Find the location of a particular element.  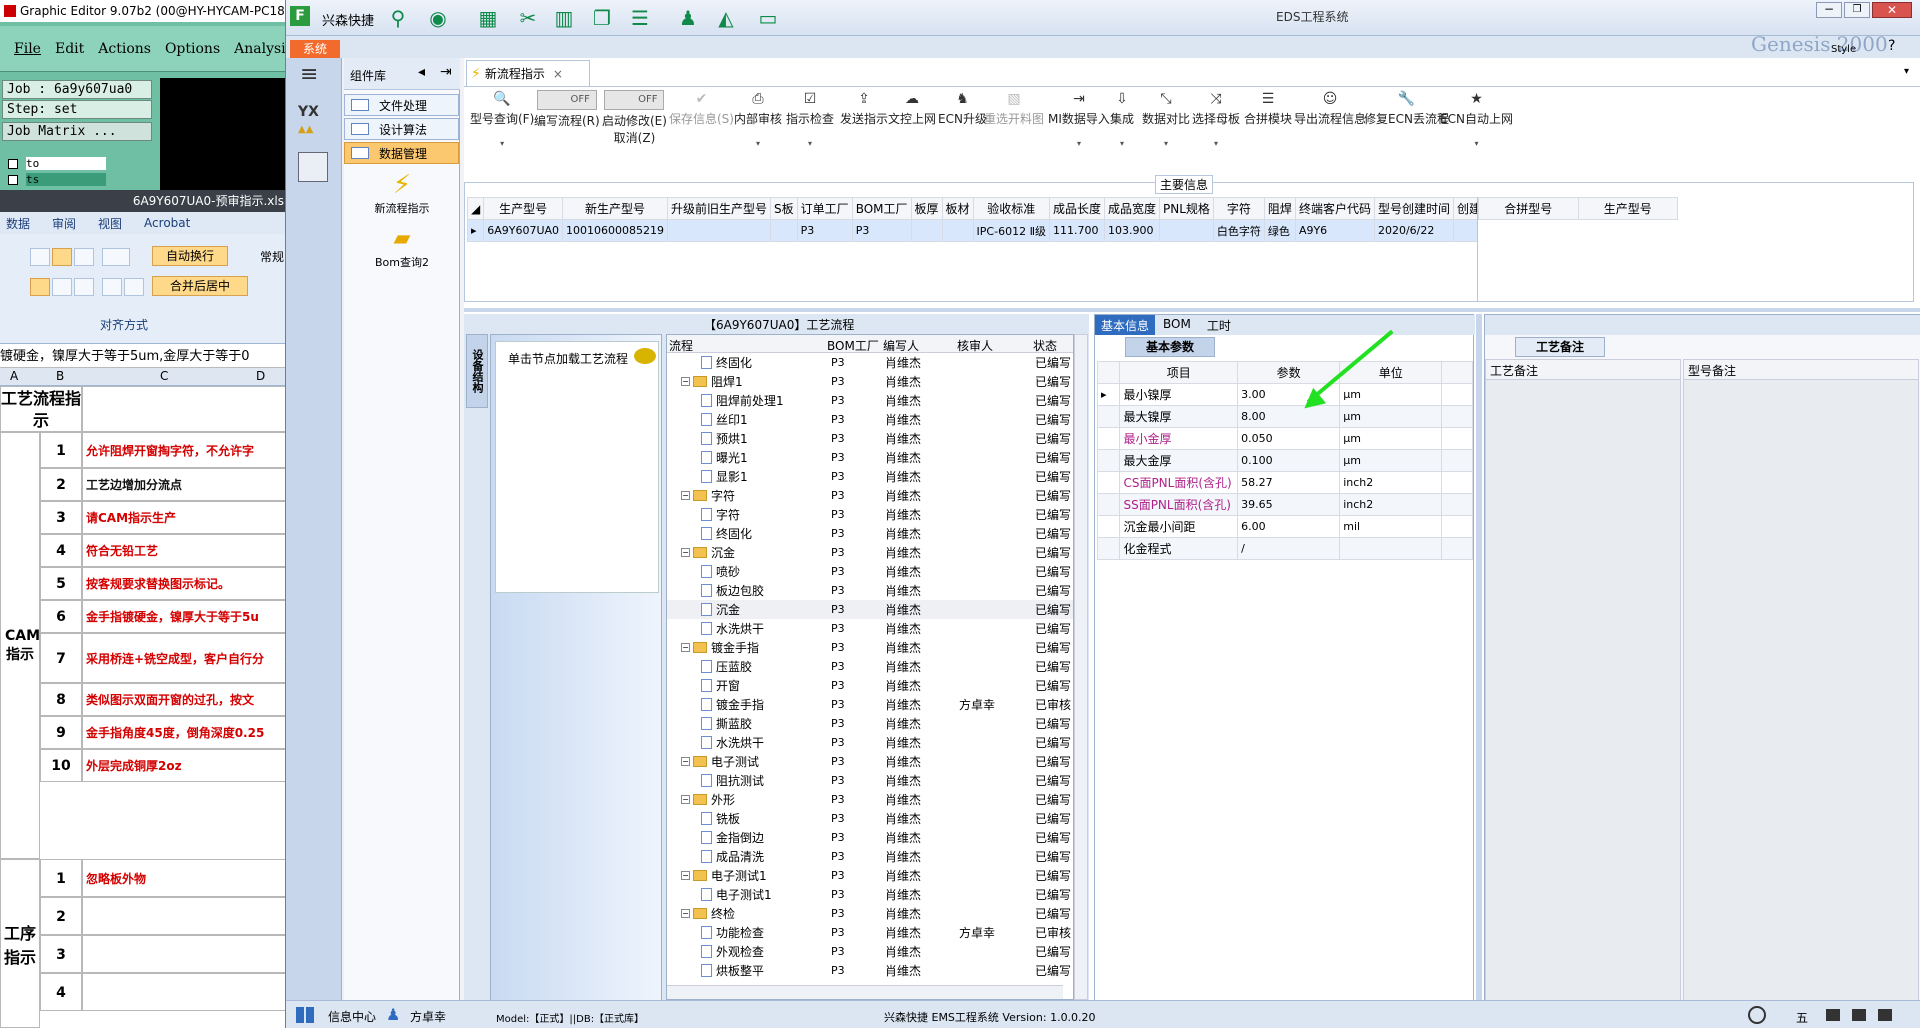

tree-node: 烘板整平 P3 肖维杰 已编写 is located at coordinates (870, 970).